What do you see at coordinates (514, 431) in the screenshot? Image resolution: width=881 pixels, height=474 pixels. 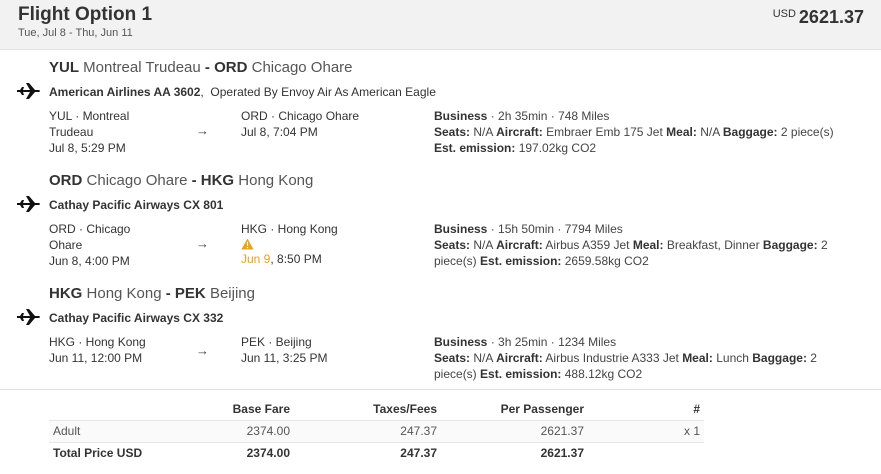 I see `per-passenger: 2621.37` at bounding box center [514, 431].